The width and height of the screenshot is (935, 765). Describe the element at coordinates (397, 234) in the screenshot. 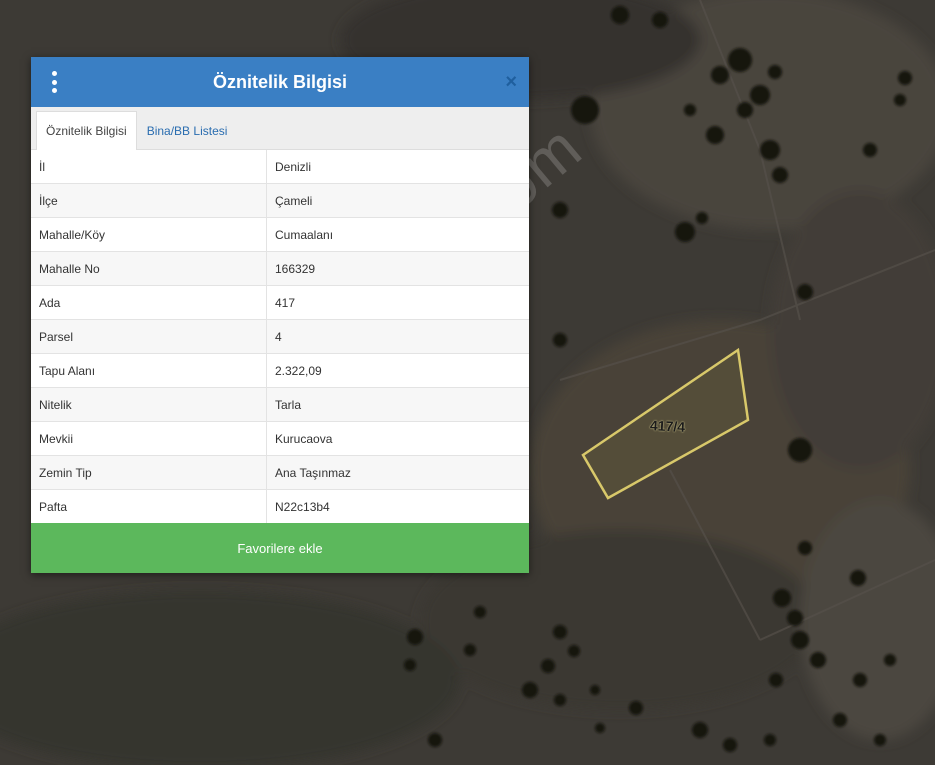

I see `attribute-value: Cumaalanı` at that location.